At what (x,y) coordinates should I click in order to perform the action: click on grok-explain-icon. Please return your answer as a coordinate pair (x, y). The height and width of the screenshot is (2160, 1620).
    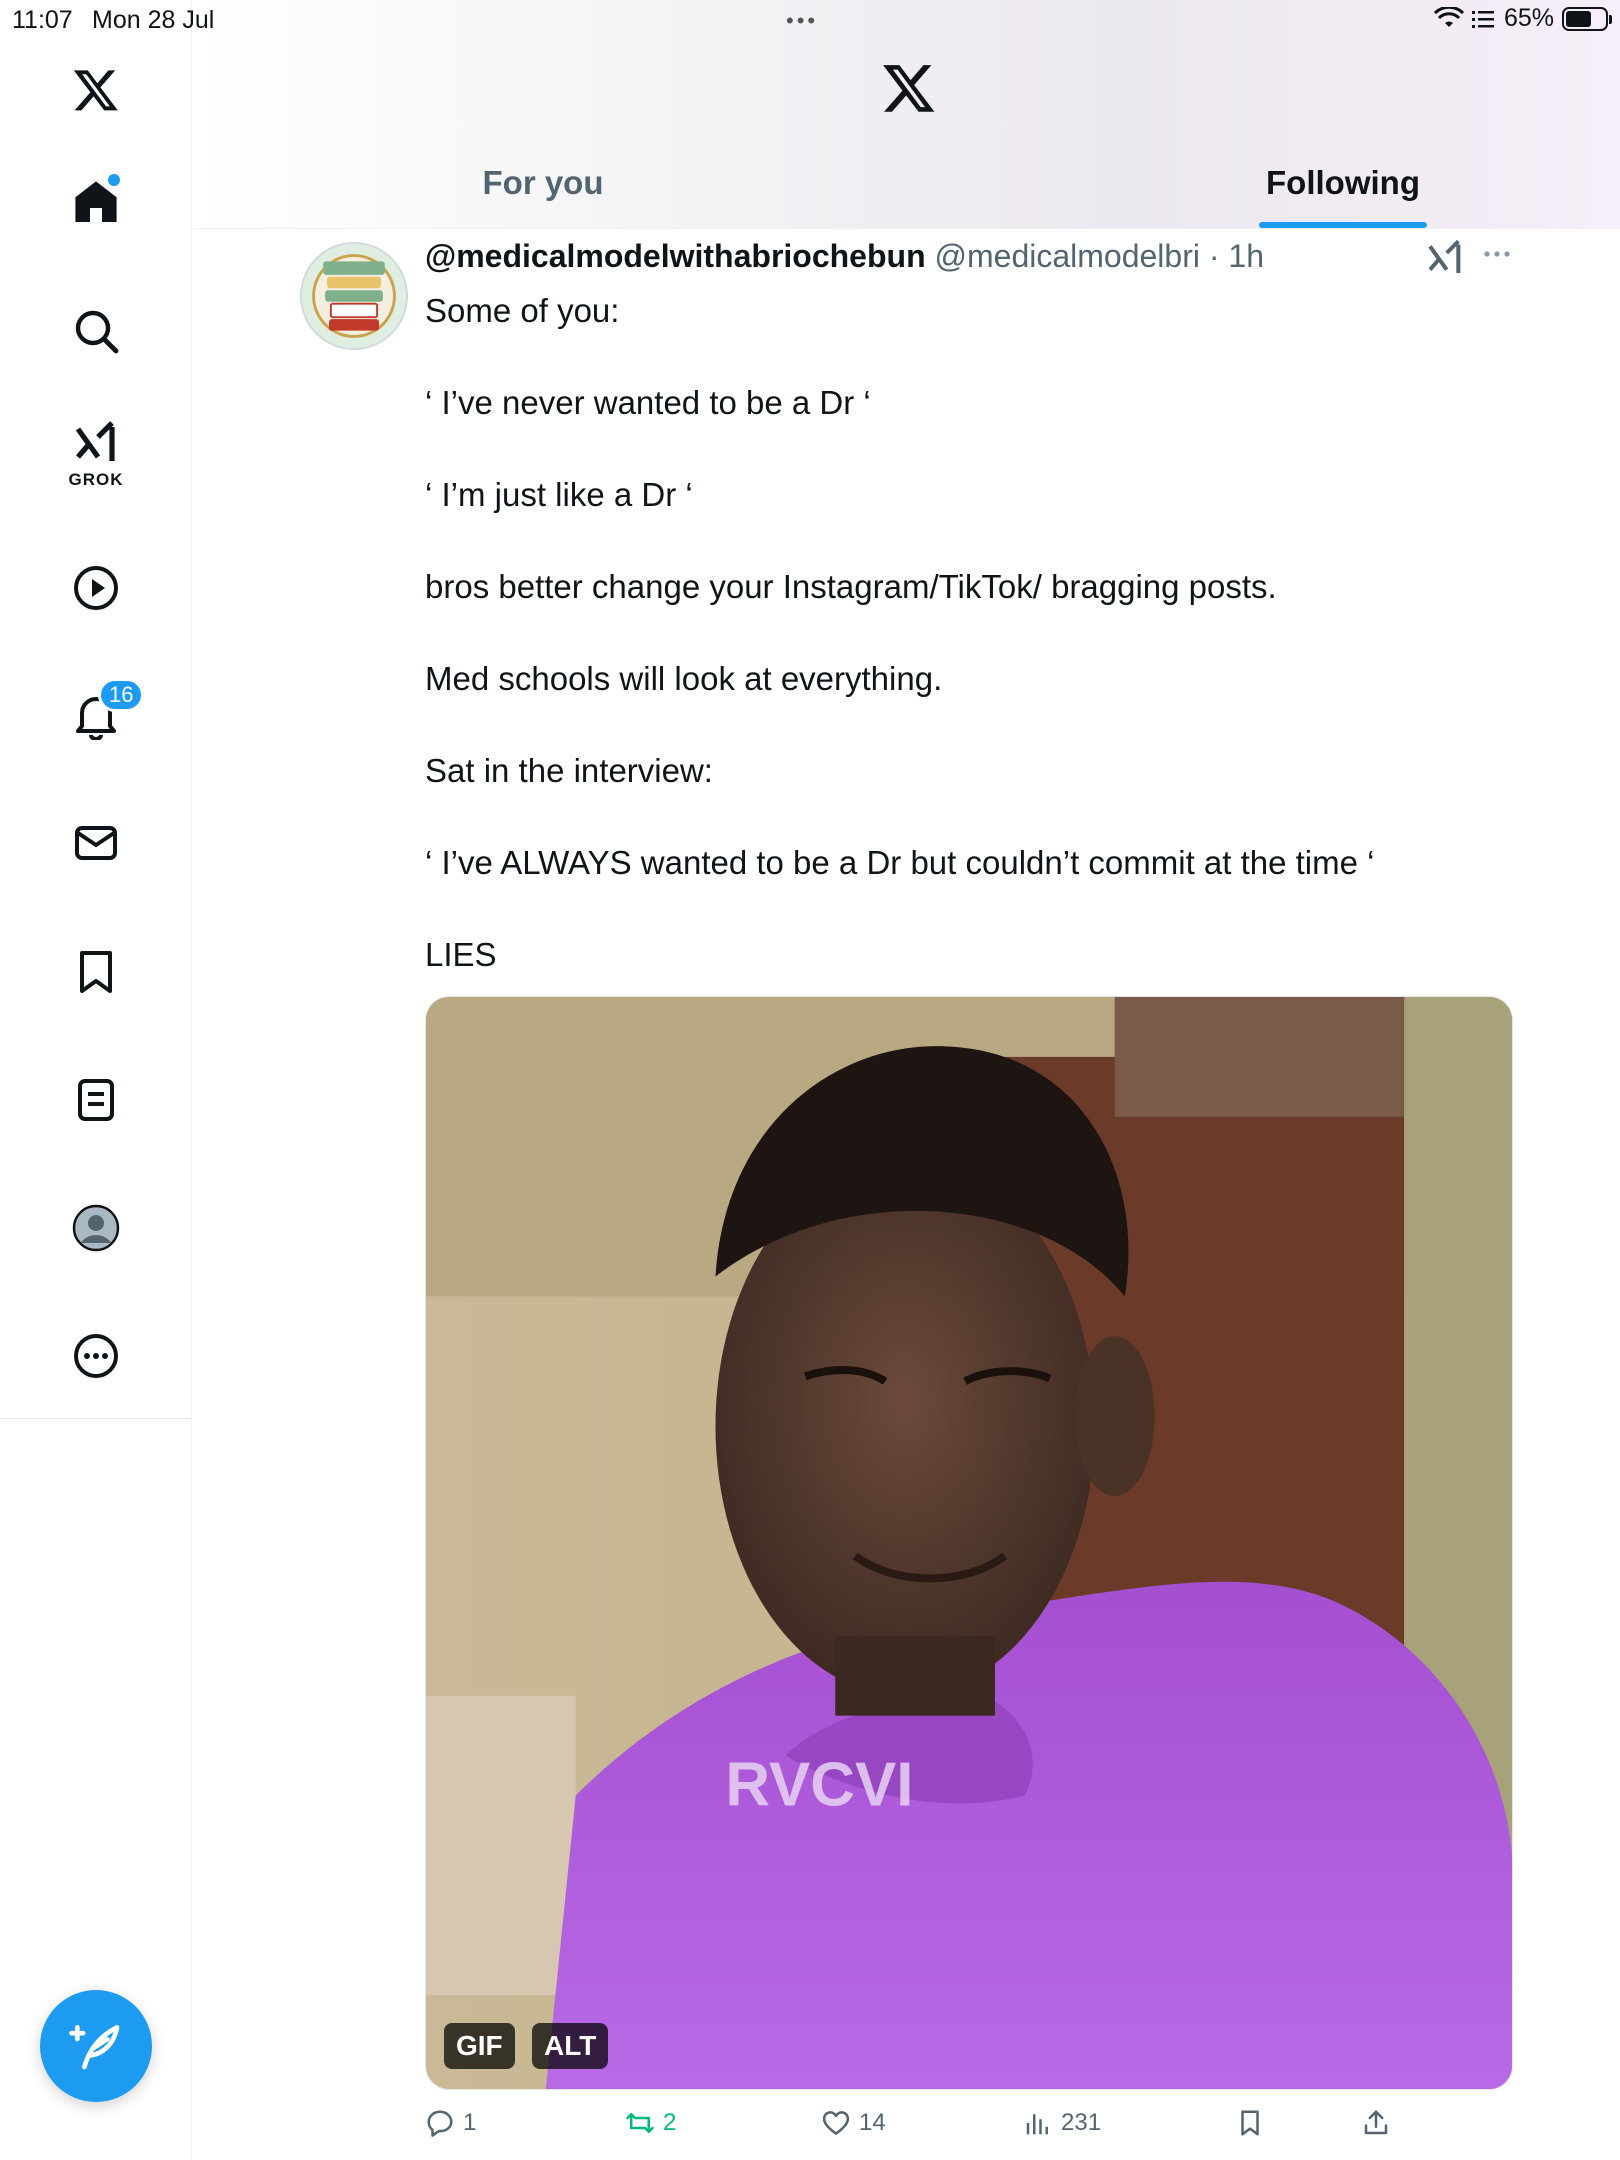
    Looking at the image, I should click on (1445, 258).